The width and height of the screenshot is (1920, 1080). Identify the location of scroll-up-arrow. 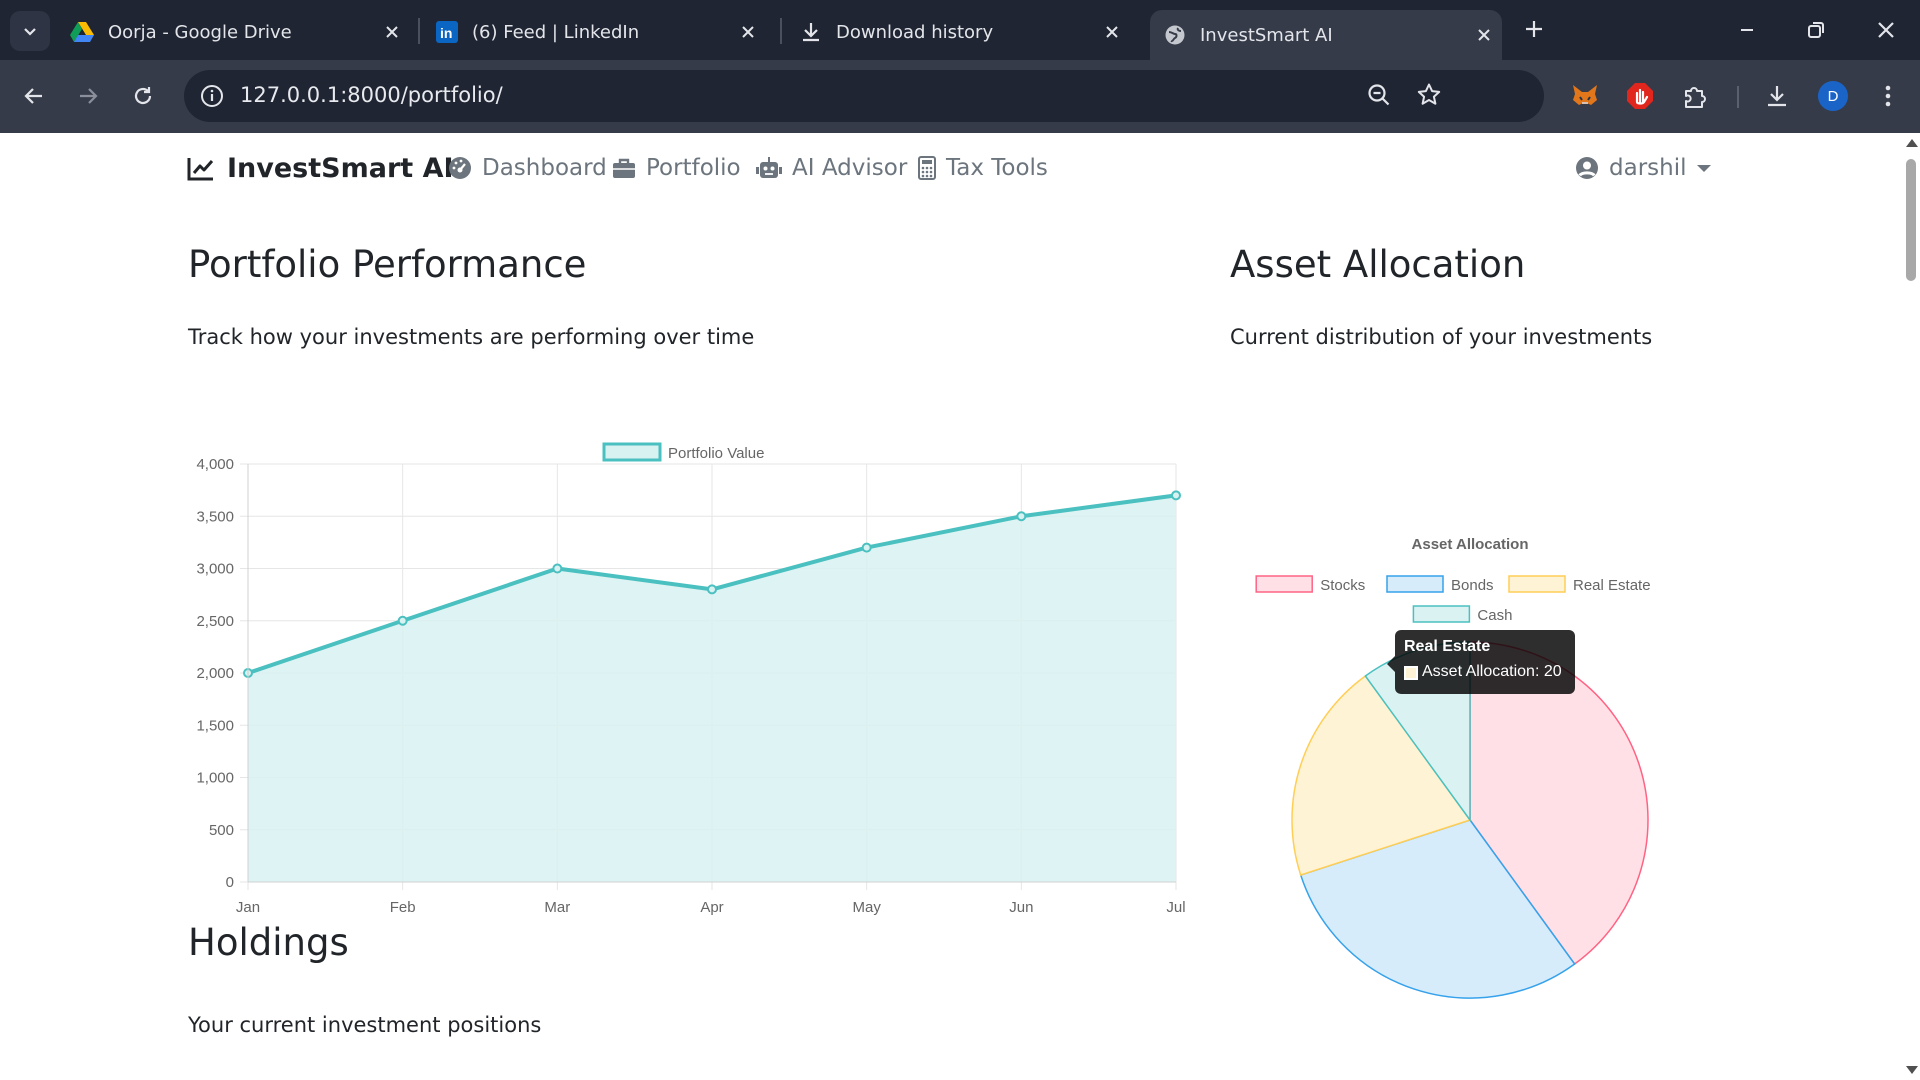
(1912, 143).